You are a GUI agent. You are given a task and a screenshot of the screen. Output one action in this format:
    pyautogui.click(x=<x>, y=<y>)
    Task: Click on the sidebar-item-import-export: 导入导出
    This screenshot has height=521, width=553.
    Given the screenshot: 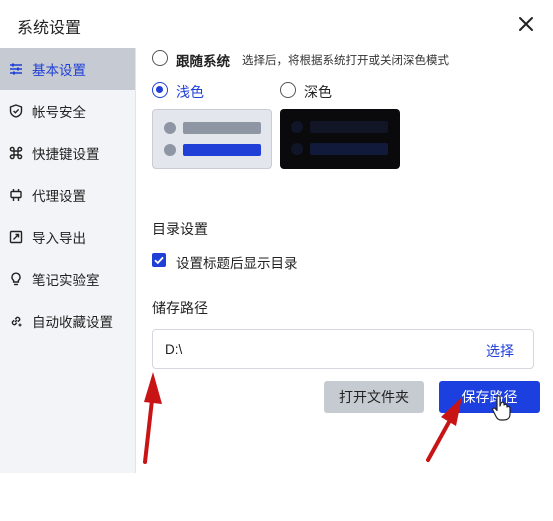 What is the action you would take?
    pyautogui.click(x=68, y=237)
    